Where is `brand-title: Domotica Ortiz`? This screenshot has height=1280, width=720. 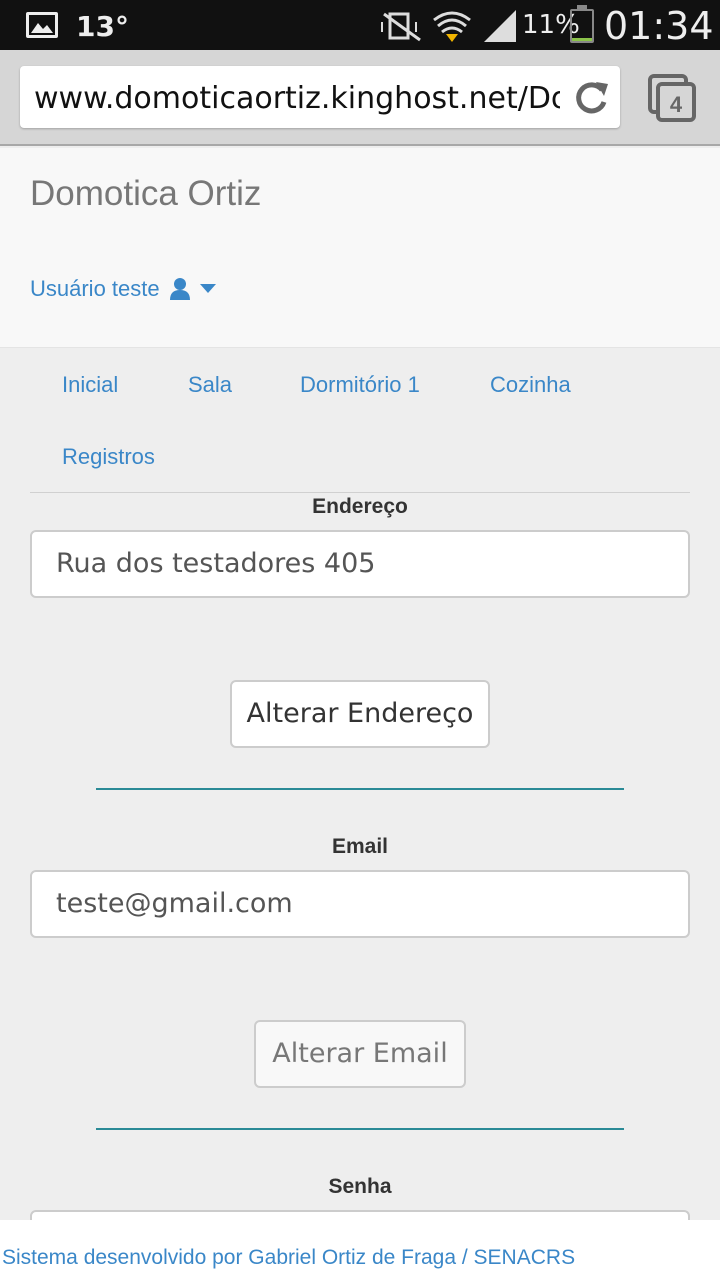 brand-title: Domotica Ortiz is located at coordinates (145, 194).